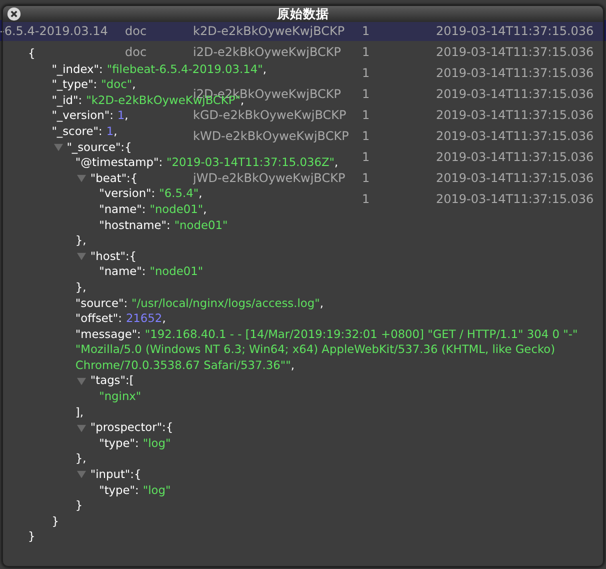 This screenshot has width=606, height=569. Describe the element at coordinates (271, 135) in the screenshot. I see `table-cell: kWD-e2kBkOyweKwjBCKP` at that location.